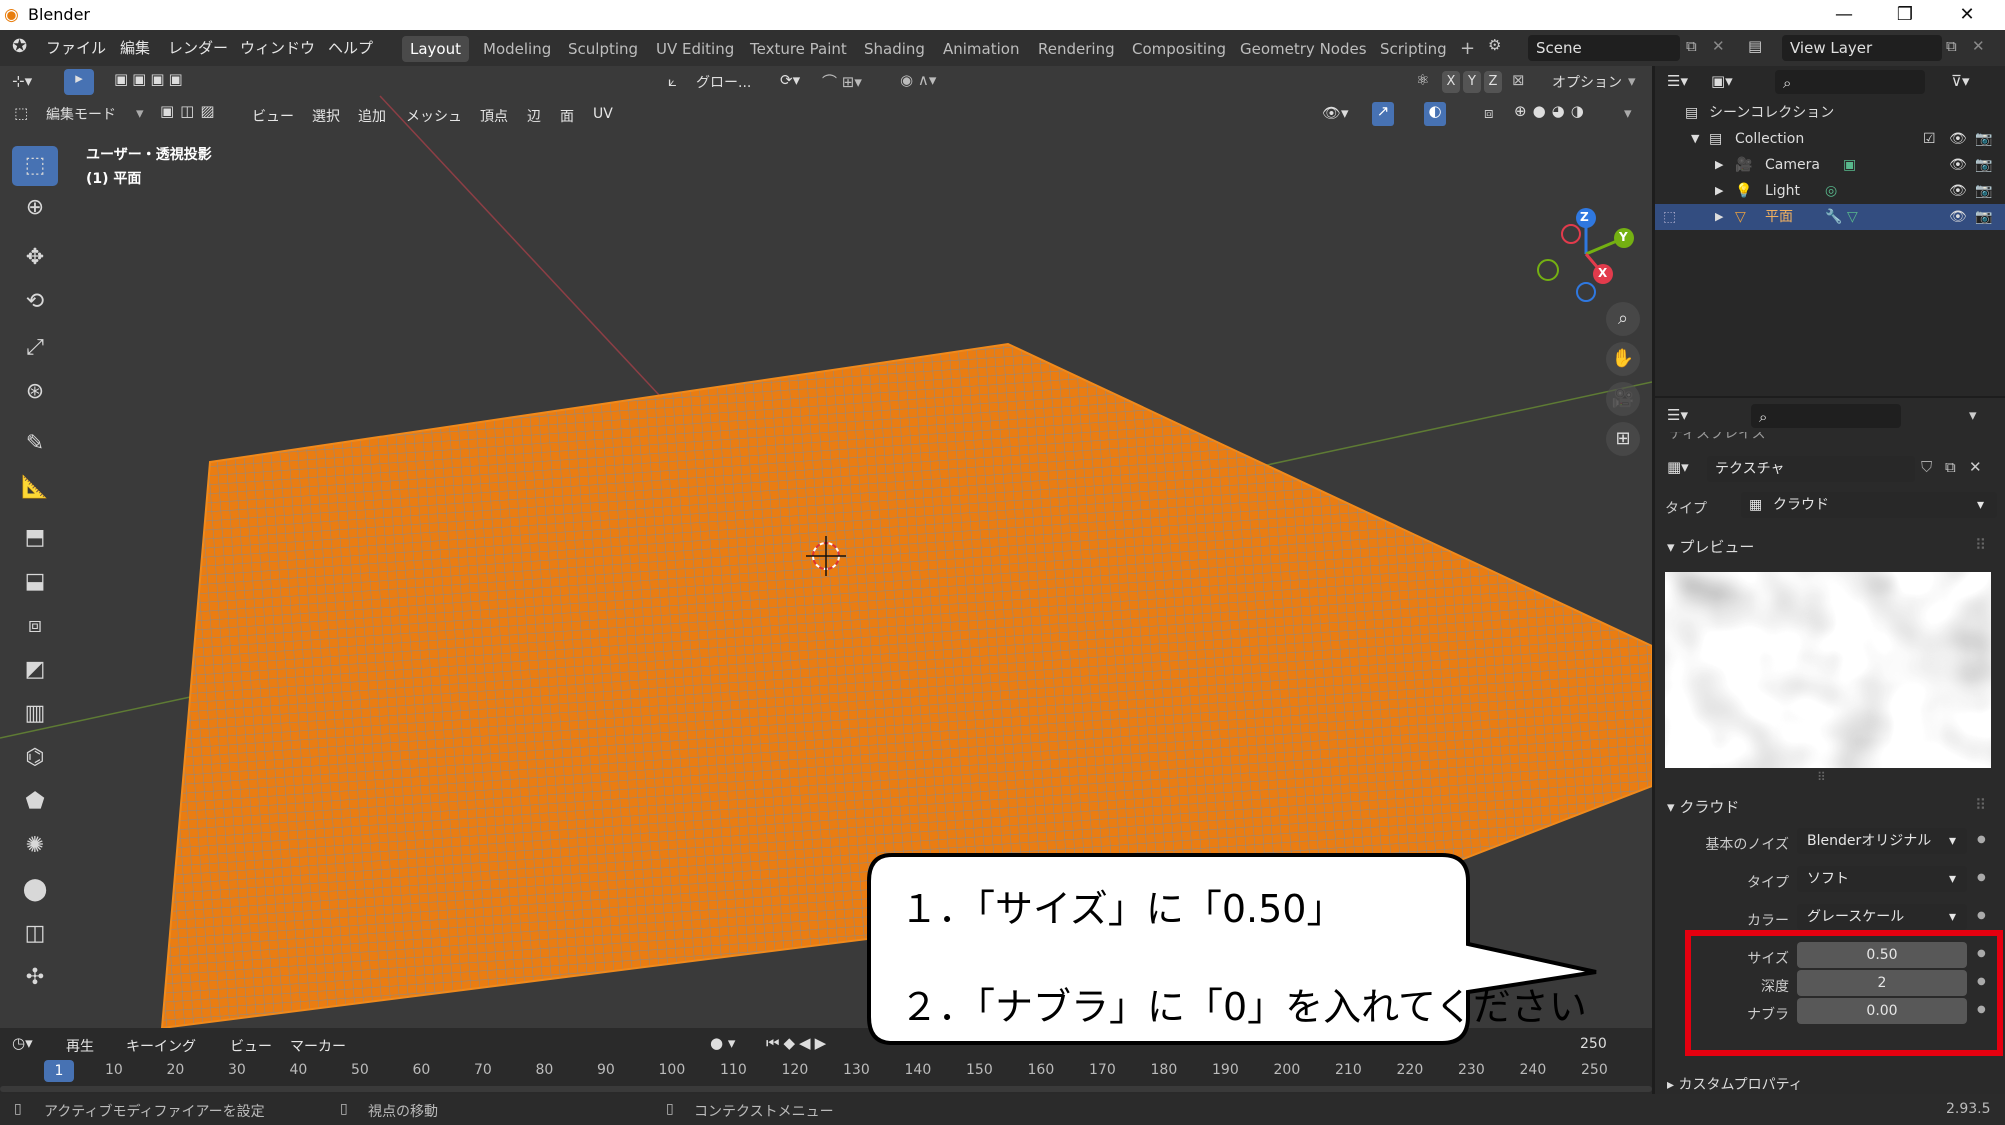 Image resolution: width=2005 pixels, height=1125 pixels. Describe the element at coordinates (1518, 80) in the screenshot. I see `auto-merge-icon: ⊠` at that location.